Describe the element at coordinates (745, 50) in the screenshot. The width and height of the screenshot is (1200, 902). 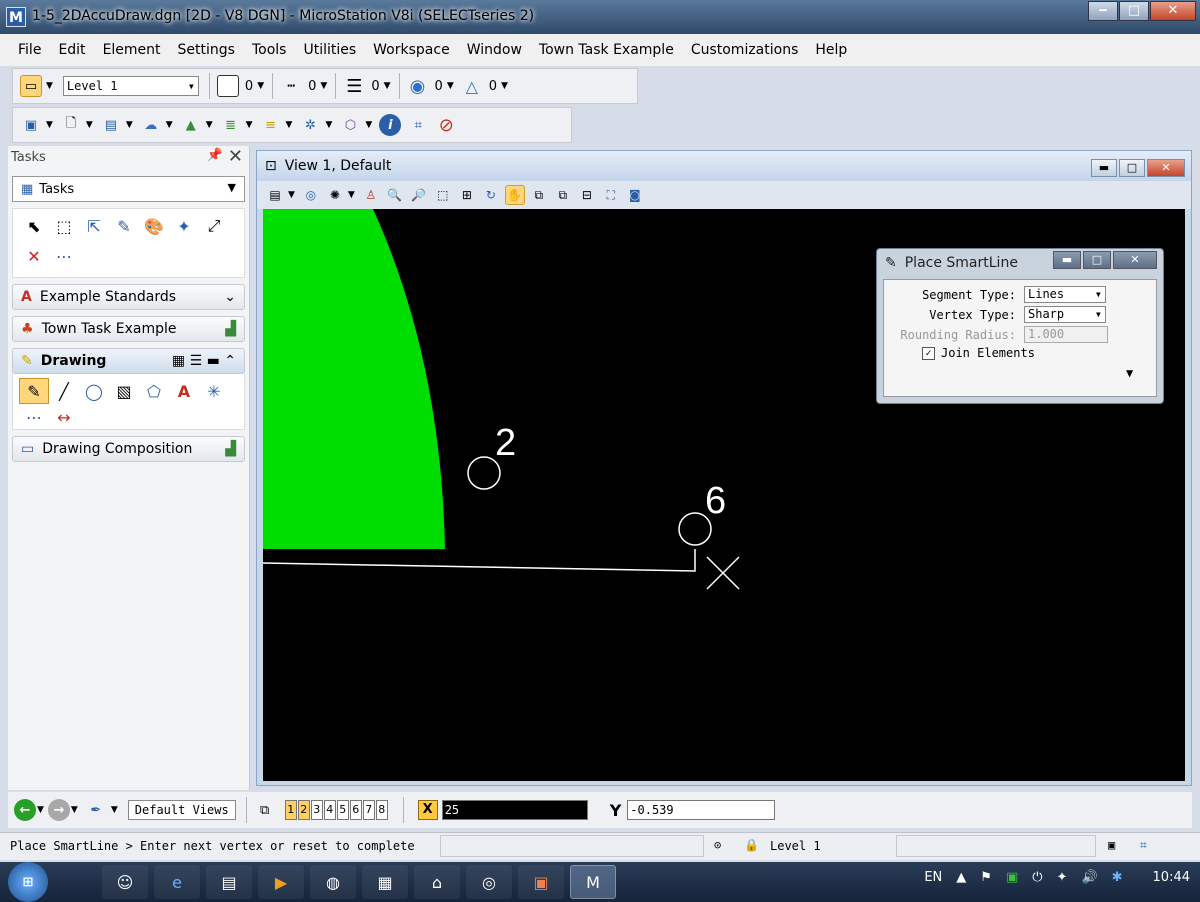
I see `menu-customizations: Customizations` at that location.